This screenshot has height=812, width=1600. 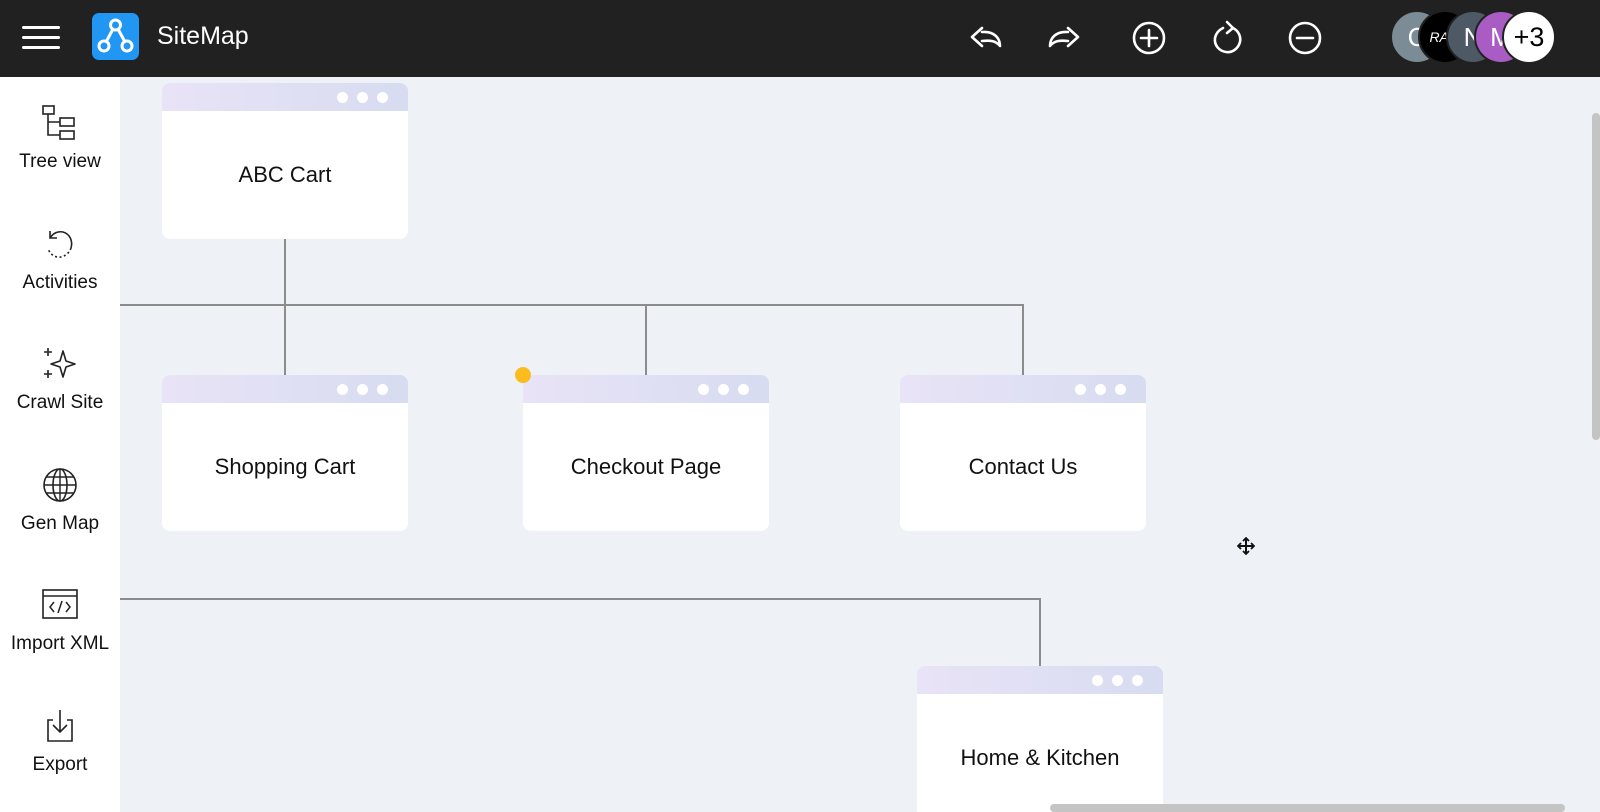 I want to click on page-node-contact-us: Contact Us, so click(x=1023, y=453).